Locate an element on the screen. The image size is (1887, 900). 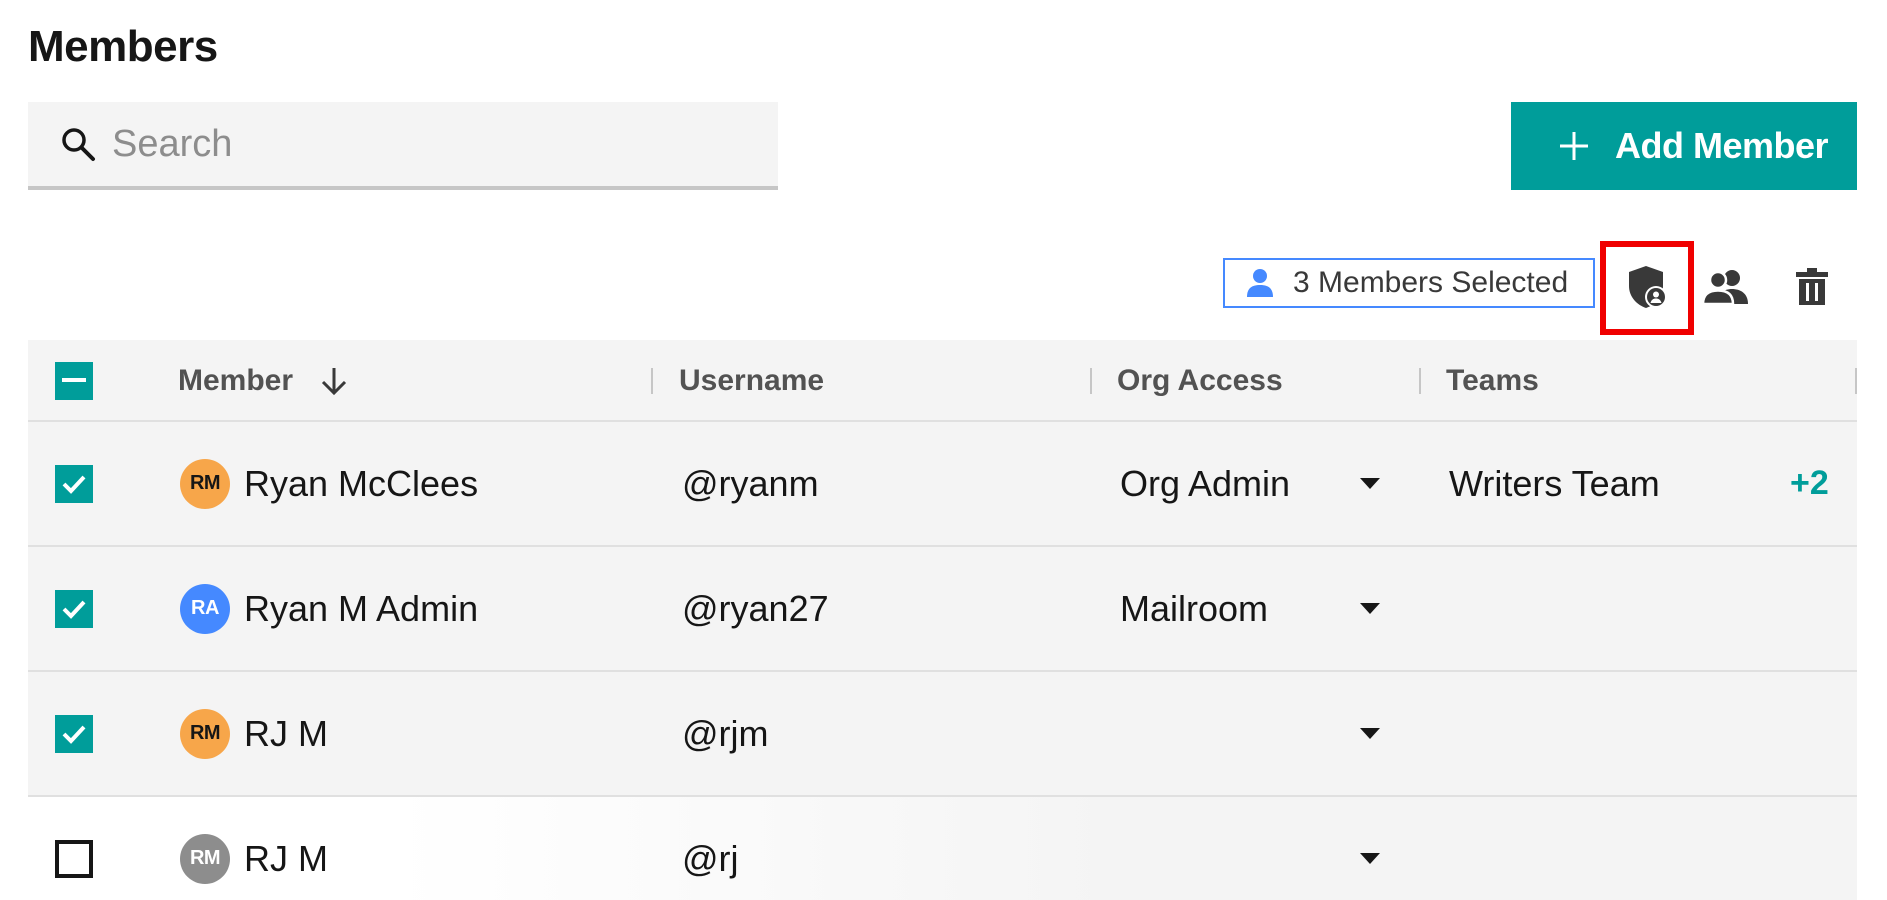
column-header-label: Member is located at coordinates (236, 380).